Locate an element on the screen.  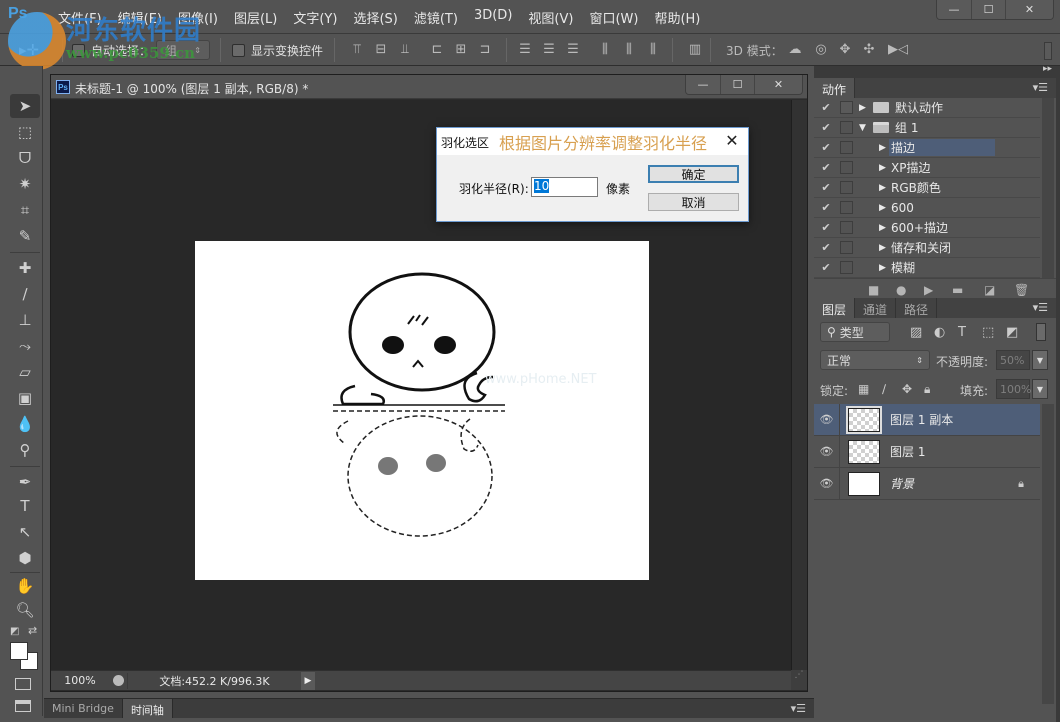
menu-help: 帮助(H) is located at coordinates (677, 17).